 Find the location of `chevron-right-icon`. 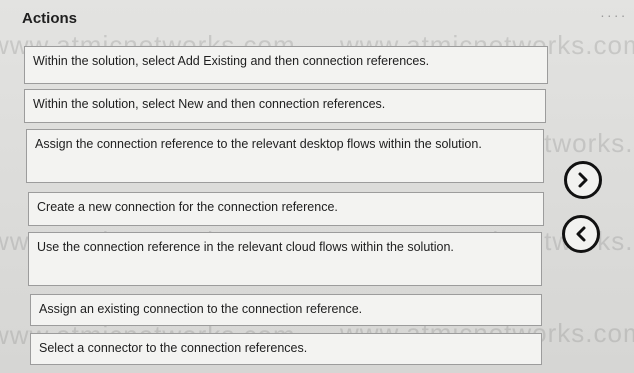

chevron-right-icon is located at coordinates (583, 180).